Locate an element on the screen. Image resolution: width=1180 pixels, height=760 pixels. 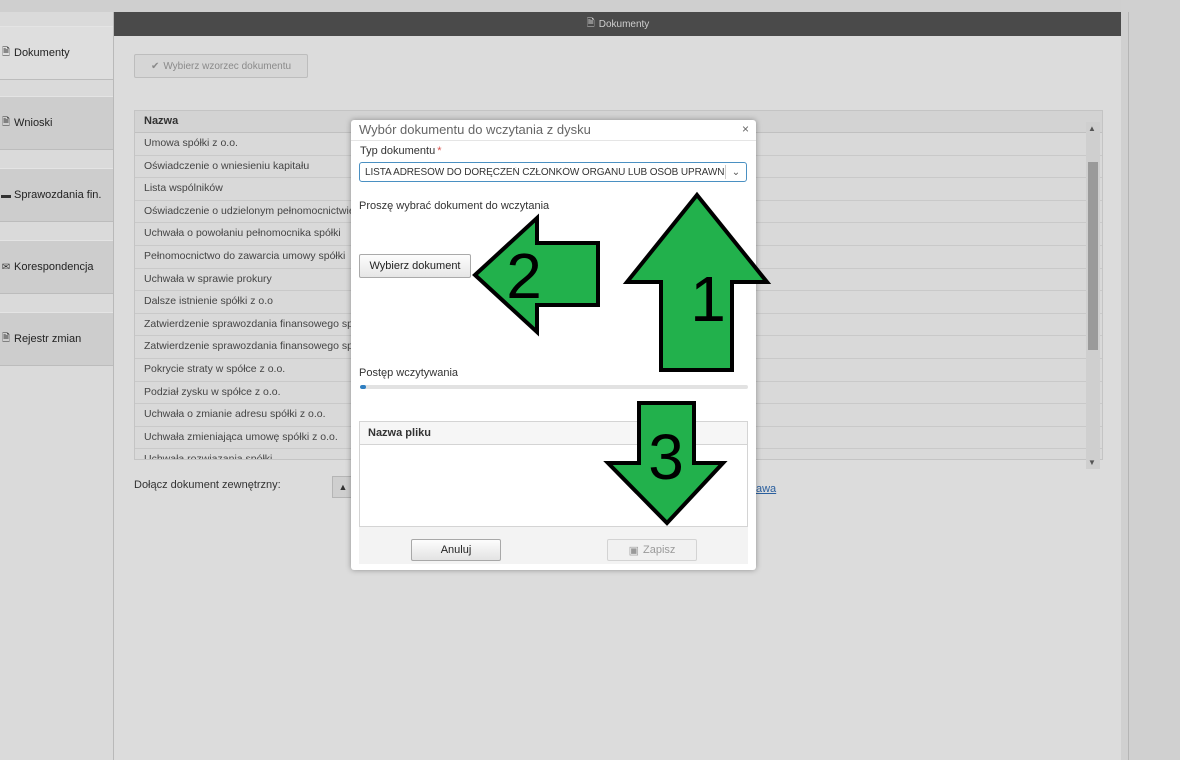
required-mark: * is located at coordinates (439, 151).